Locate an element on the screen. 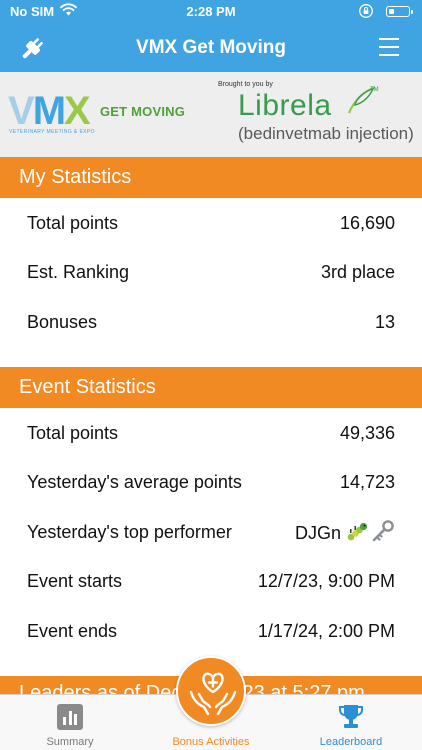  tab-summary: Summary is located at coordinates (70, 722).